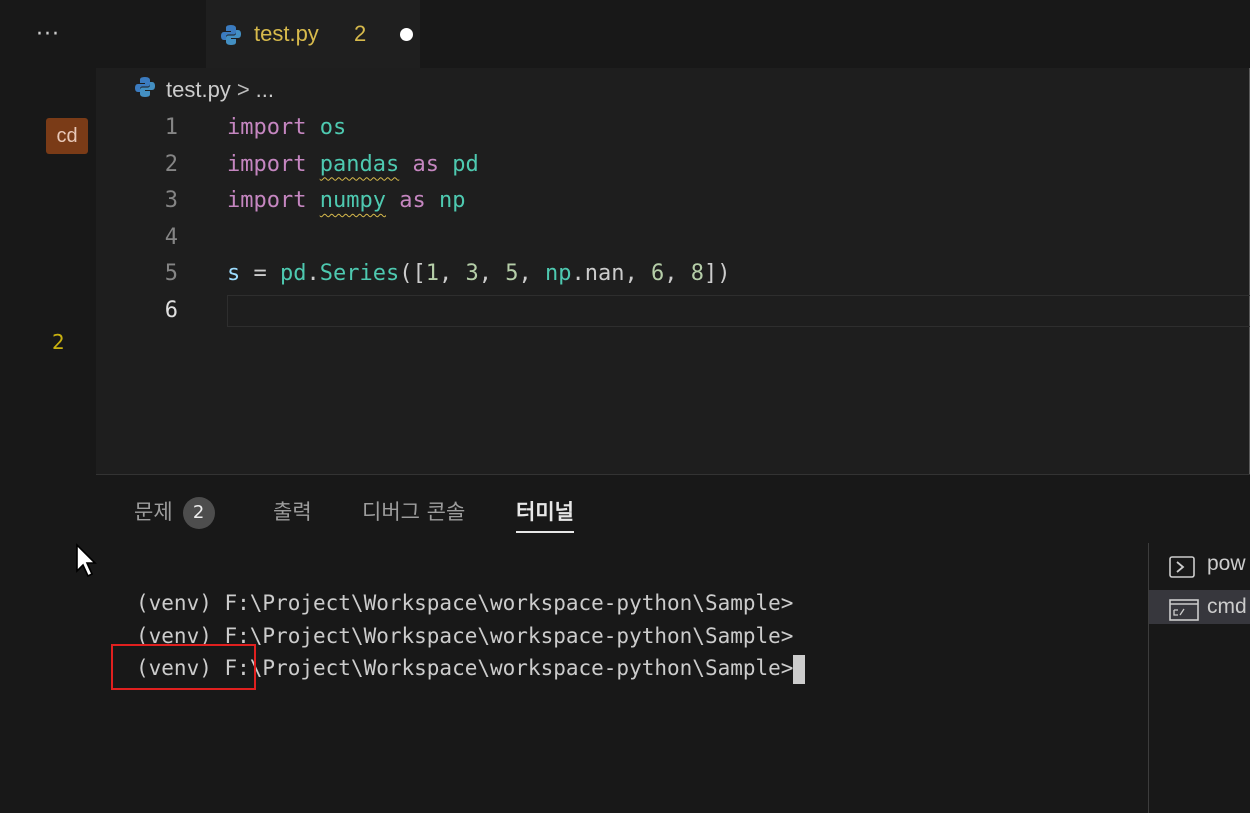 Image resolution: width=1250 pixels, height=813 pixels. Describe the element at coordinates (1182, 568) in the screenshot. I see `powershell-icon` at that location.